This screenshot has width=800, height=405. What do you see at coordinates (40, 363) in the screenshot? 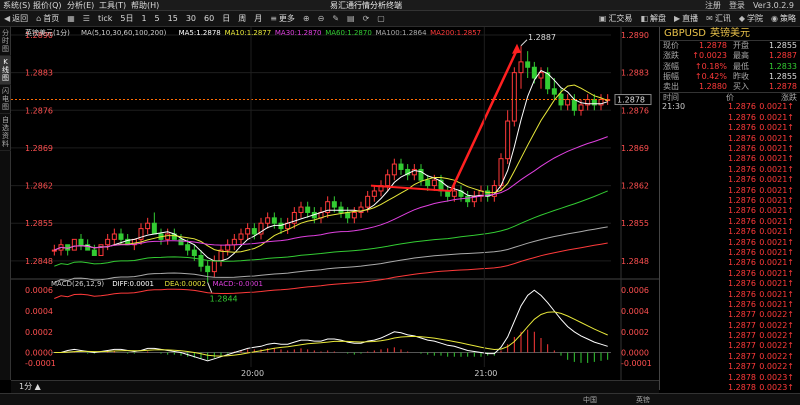
I see `macd-tick-left: -0.0001` at bounding box center [40, 363].